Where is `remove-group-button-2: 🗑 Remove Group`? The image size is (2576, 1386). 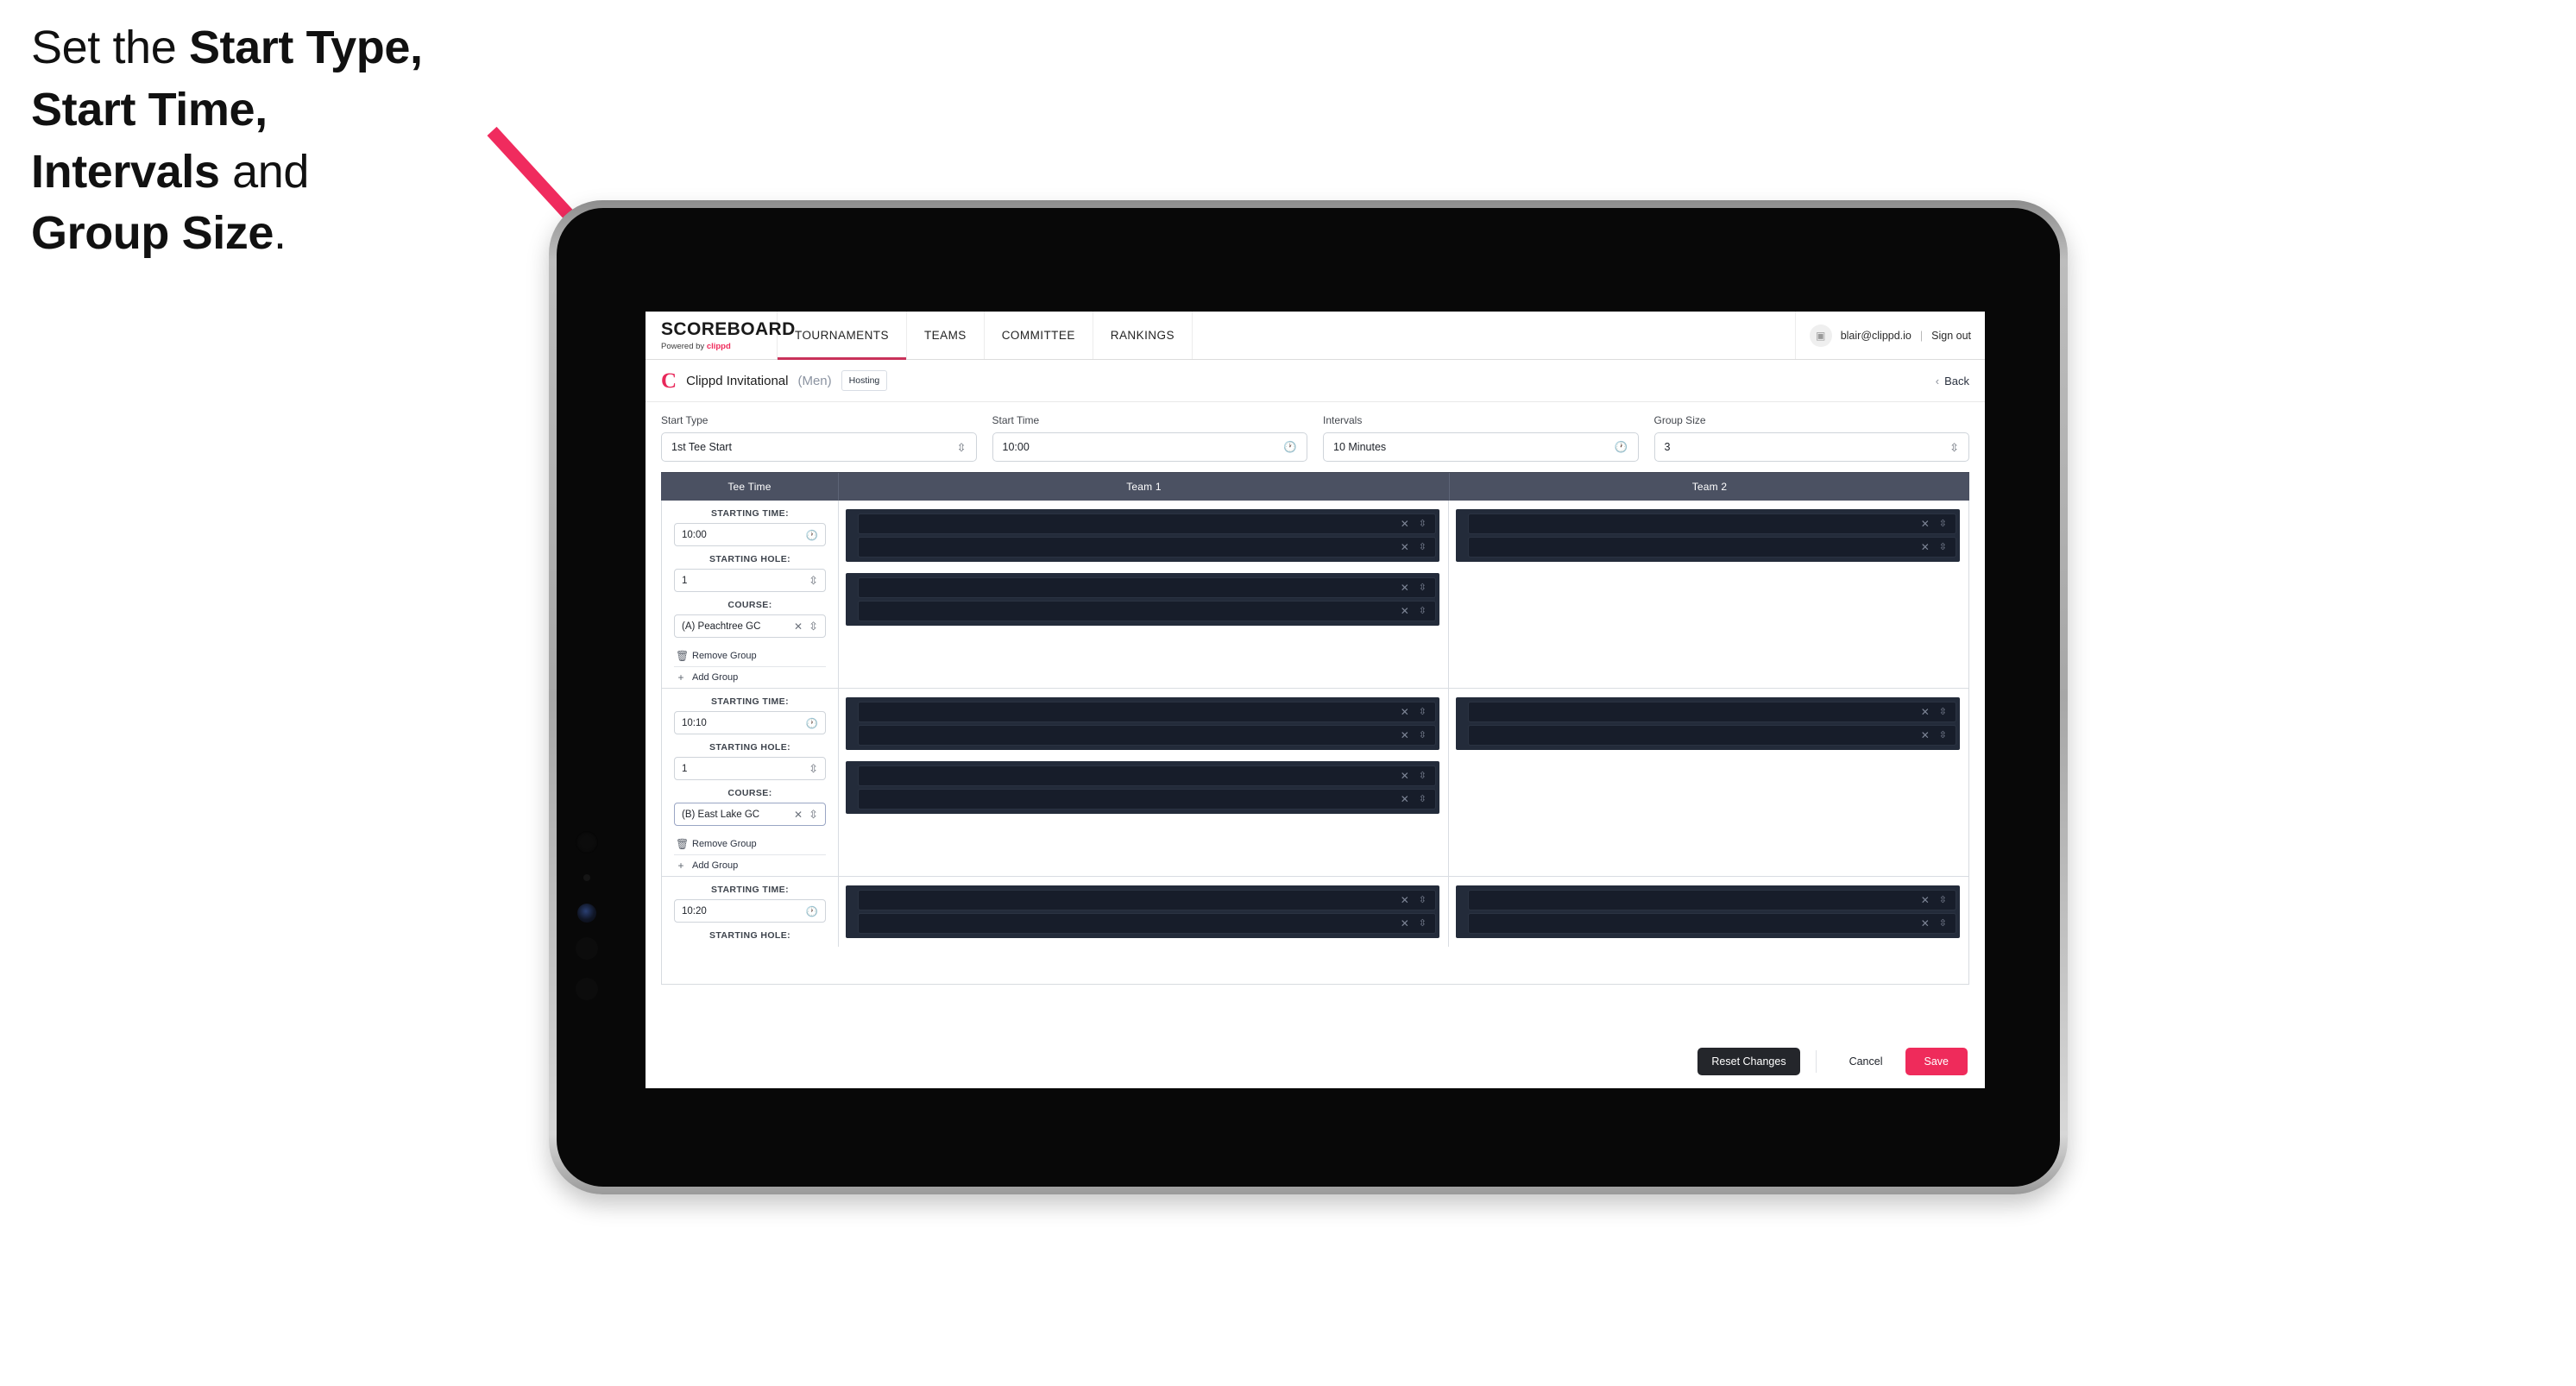 remove-group-button-2: 🗑 Remove Group is located at coordinates (750, 844).